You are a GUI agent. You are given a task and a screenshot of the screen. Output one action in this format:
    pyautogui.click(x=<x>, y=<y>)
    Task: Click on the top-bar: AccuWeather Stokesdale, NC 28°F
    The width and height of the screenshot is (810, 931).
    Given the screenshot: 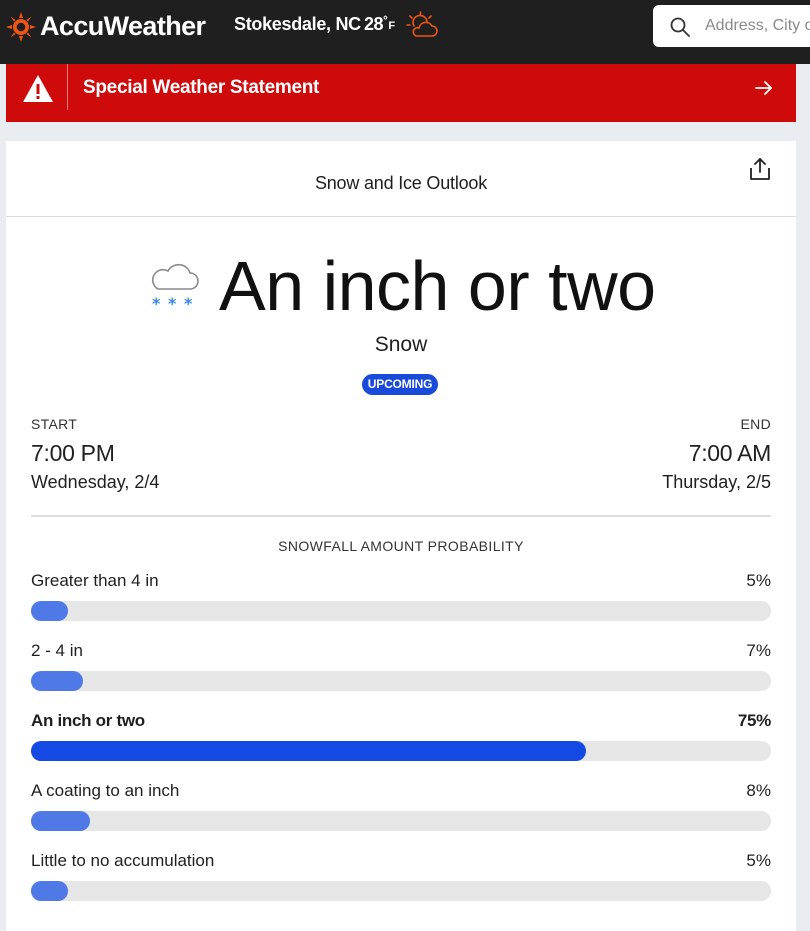 What is the action you would take?
    pyautogui.click(x=405, y=32)
    